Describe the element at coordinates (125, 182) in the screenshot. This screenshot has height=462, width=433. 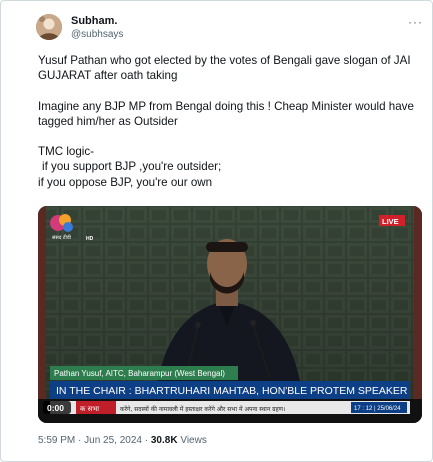
I see `tweet-line: if you oppose BJP, you're our own` at that location.